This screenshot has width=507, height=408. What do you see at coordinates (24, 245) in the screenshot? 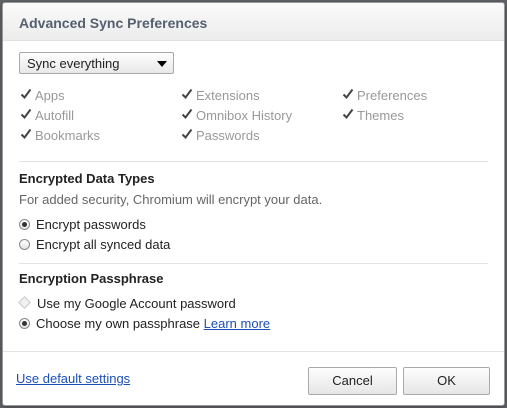
I see `radio-unselected-icon` at bounding box center [24, 245].